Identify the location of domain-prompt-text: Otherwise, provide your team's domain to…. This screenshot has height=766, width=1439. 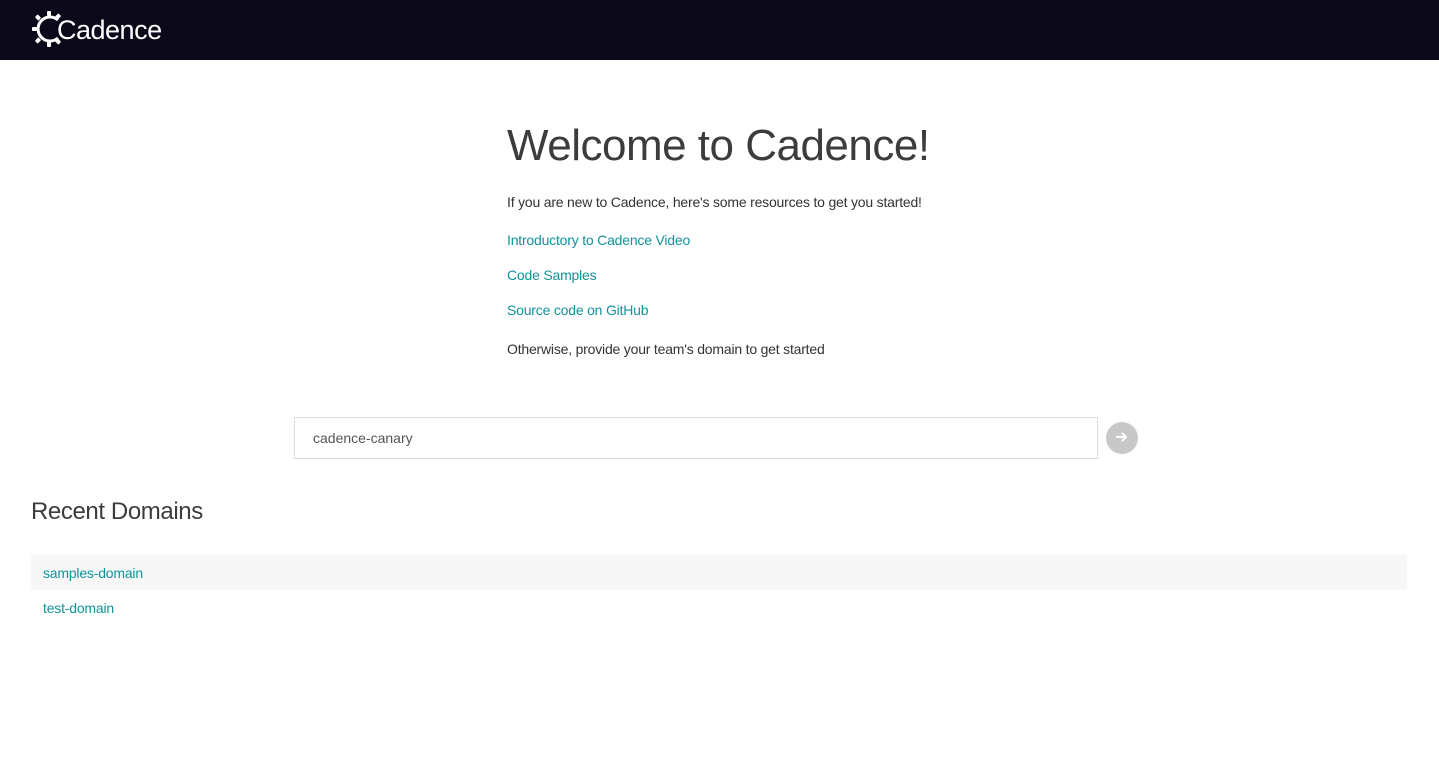
(666, 349).